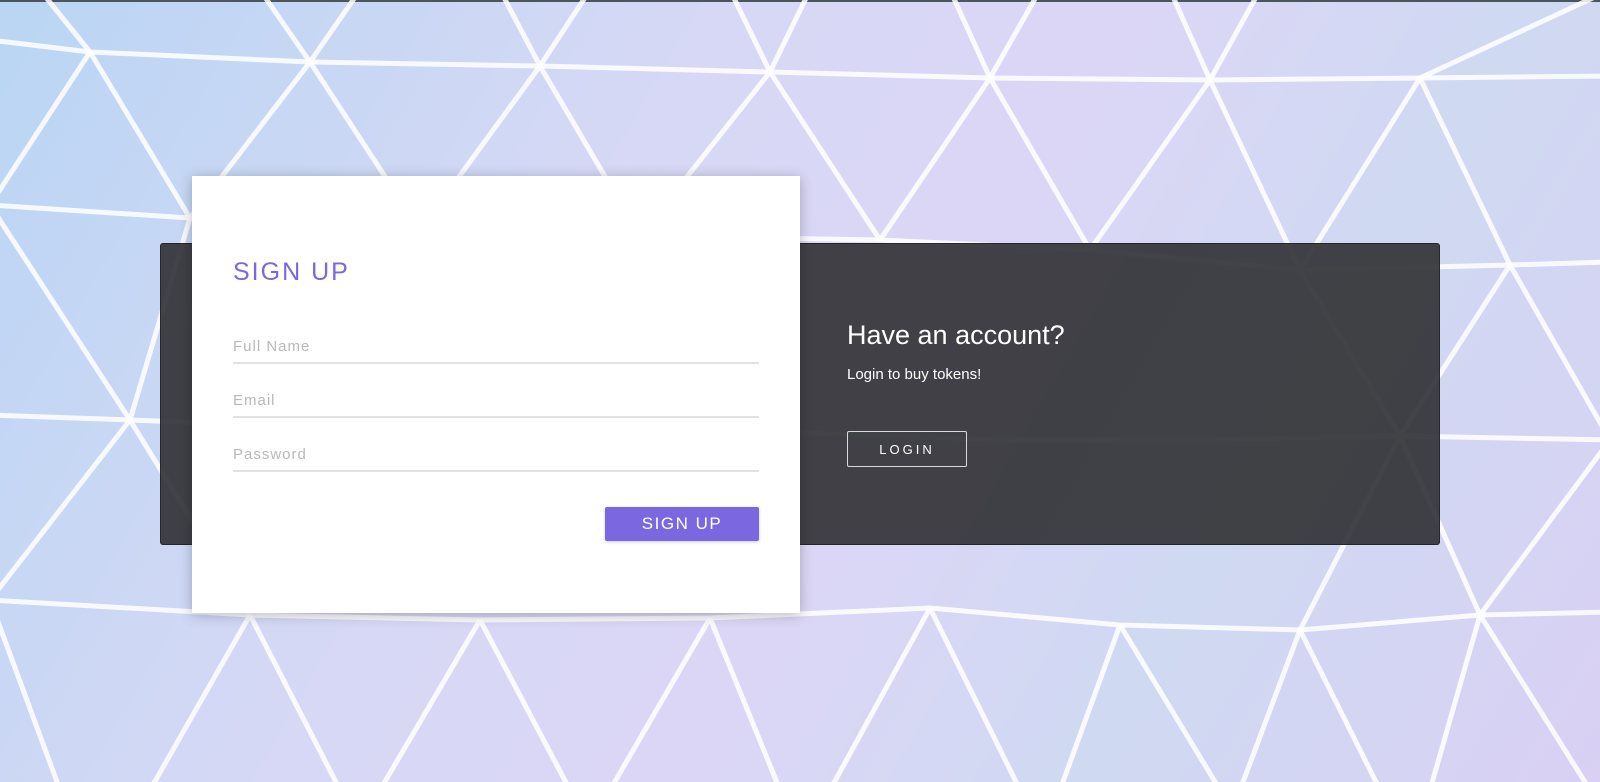 The width and height of the screenshot is (1600, 782). I want to click on login-panel-subtitle: Login to buy tokens!, so click(914, 374).